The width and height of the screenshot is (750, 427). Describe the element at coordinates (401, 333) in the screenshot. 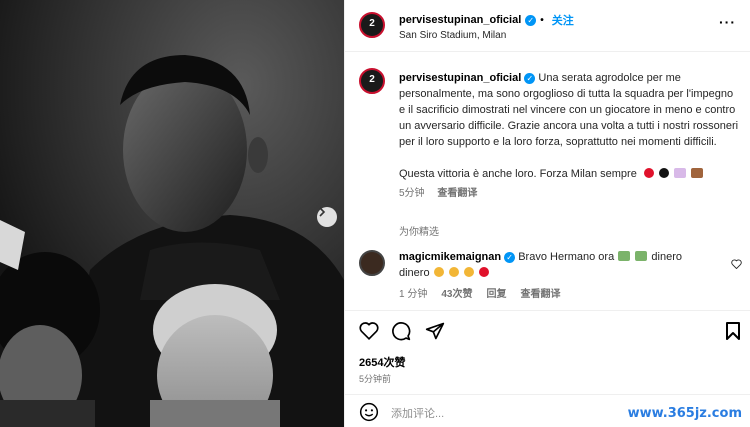

I see `comment-bubble-icon` at that location.